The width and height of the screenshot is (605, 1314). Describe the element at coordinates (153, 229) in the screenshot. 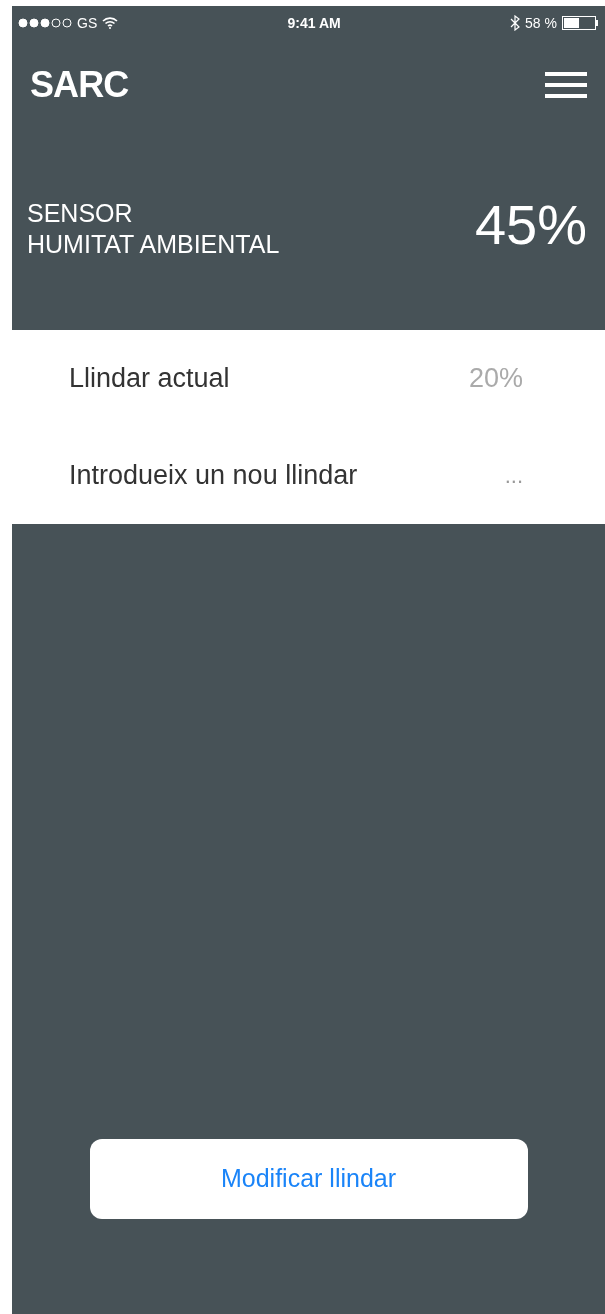

I see `sensor-label: SENSOR HUMITAT AMBIENTAL` at that location.